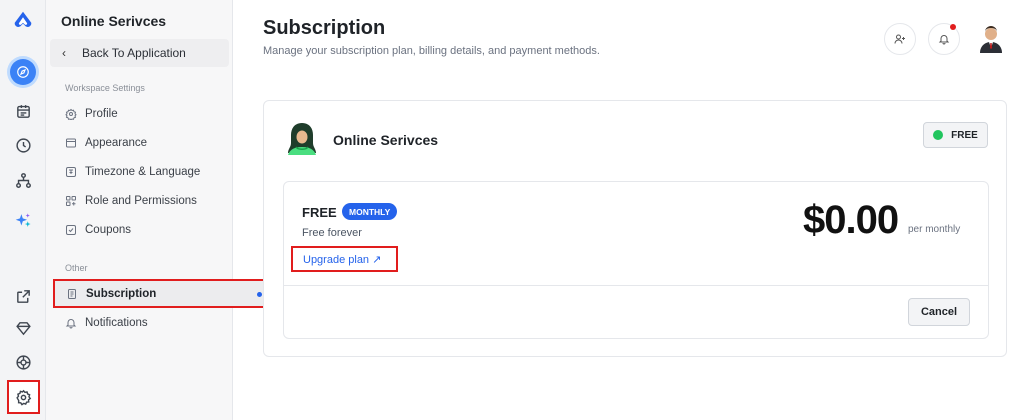  What do you see at coordinates (116, 323) in the screenshot?
I see `sidebar-item-label: Notifications` at bounding box center [116, 323].